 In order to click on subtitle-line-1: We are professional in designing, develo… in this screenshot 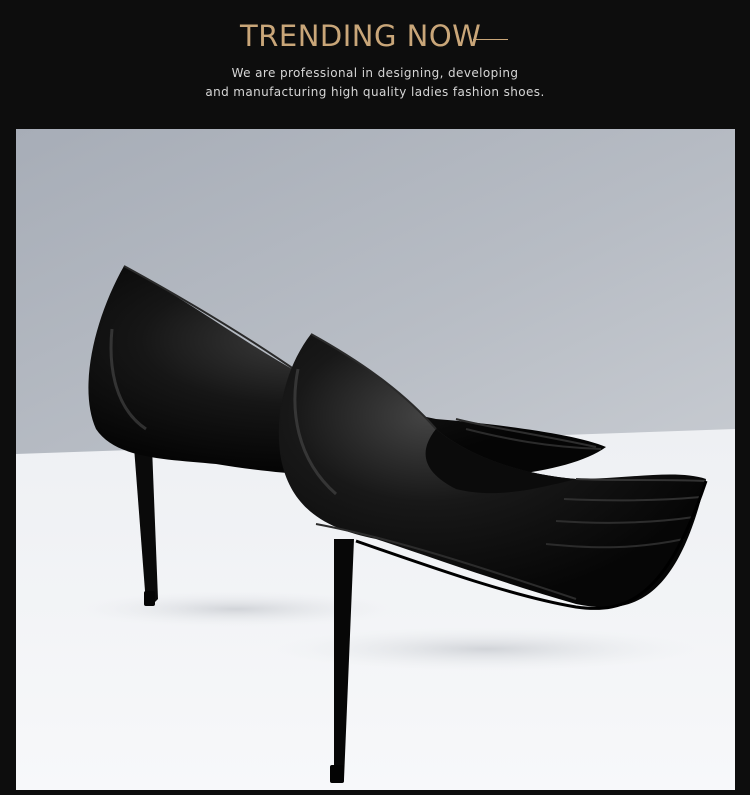, I will do `click(375, 73)`.